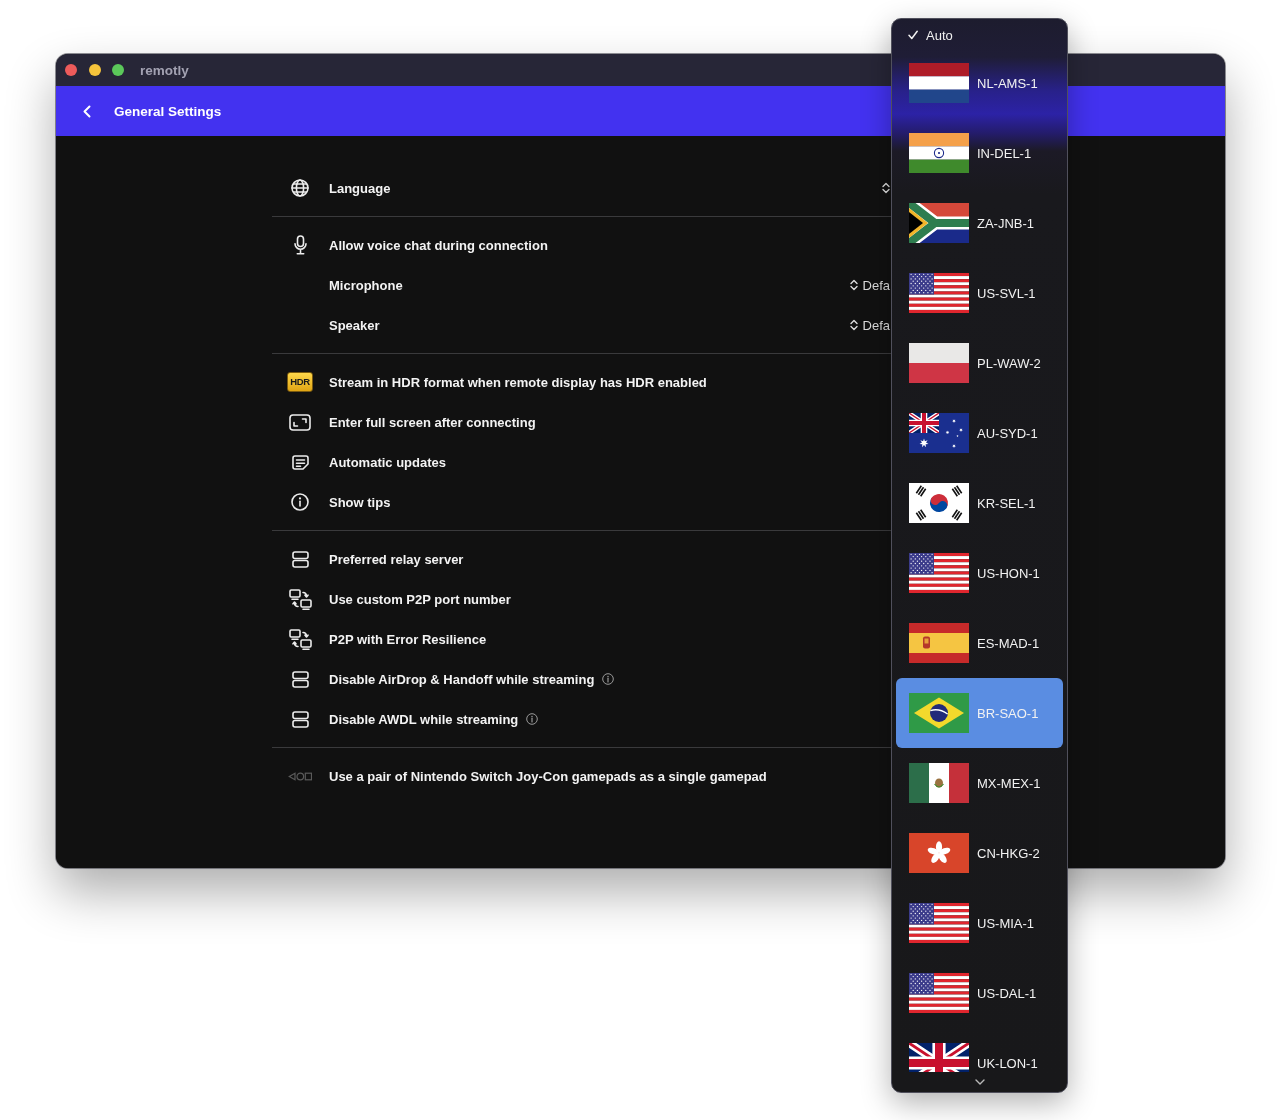 Image resolution: width=1281 pixels, height=1120 pixels. What do you see at coordinates (300, 188) in the screenshot?
I see `globe-icon` at bounding box center [300, 188].